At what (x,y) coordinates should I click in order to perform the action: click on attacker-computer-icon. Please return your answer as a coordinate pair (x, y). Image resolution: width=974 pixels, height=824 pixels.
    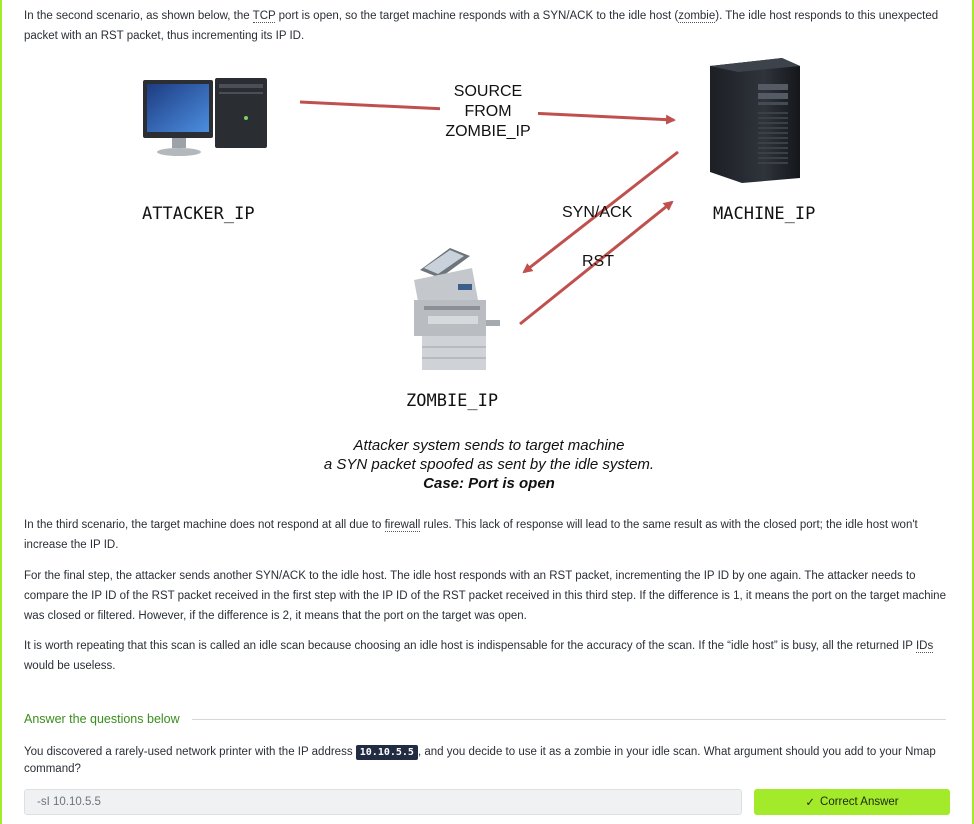
    Looking at the image, I should click on (205, 117).